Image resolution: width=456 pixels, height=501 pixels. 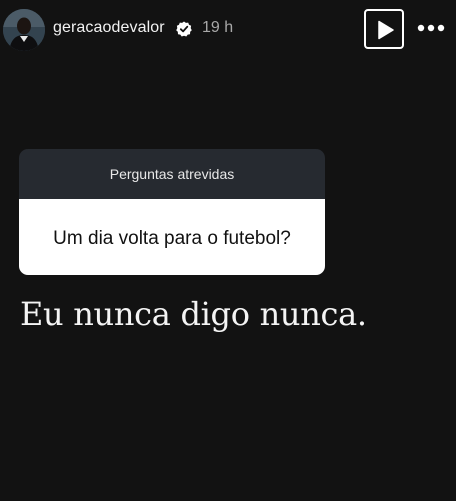 I want to click on play-icon, so click(x=386, y=30).